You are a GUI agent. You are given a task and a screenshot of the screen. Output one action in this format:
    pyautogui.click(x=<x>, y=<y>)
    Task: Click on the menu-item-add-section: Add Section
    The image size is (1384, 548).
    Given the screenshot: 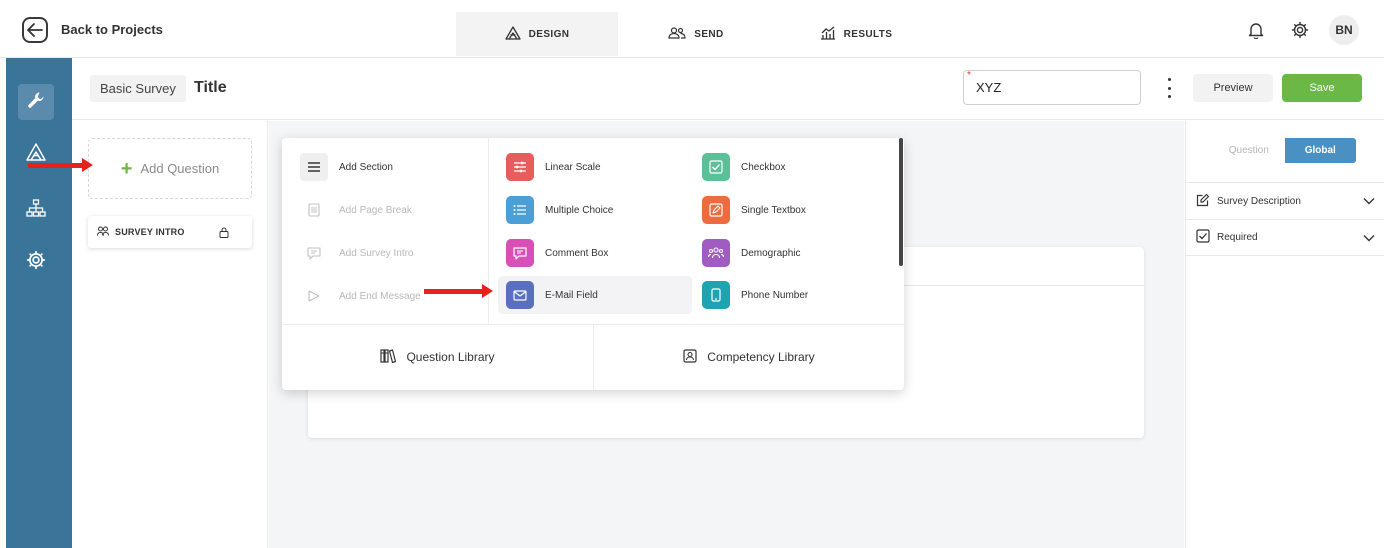 What is the action you would take?
    pyautogui.click(x=387, y=167)
    